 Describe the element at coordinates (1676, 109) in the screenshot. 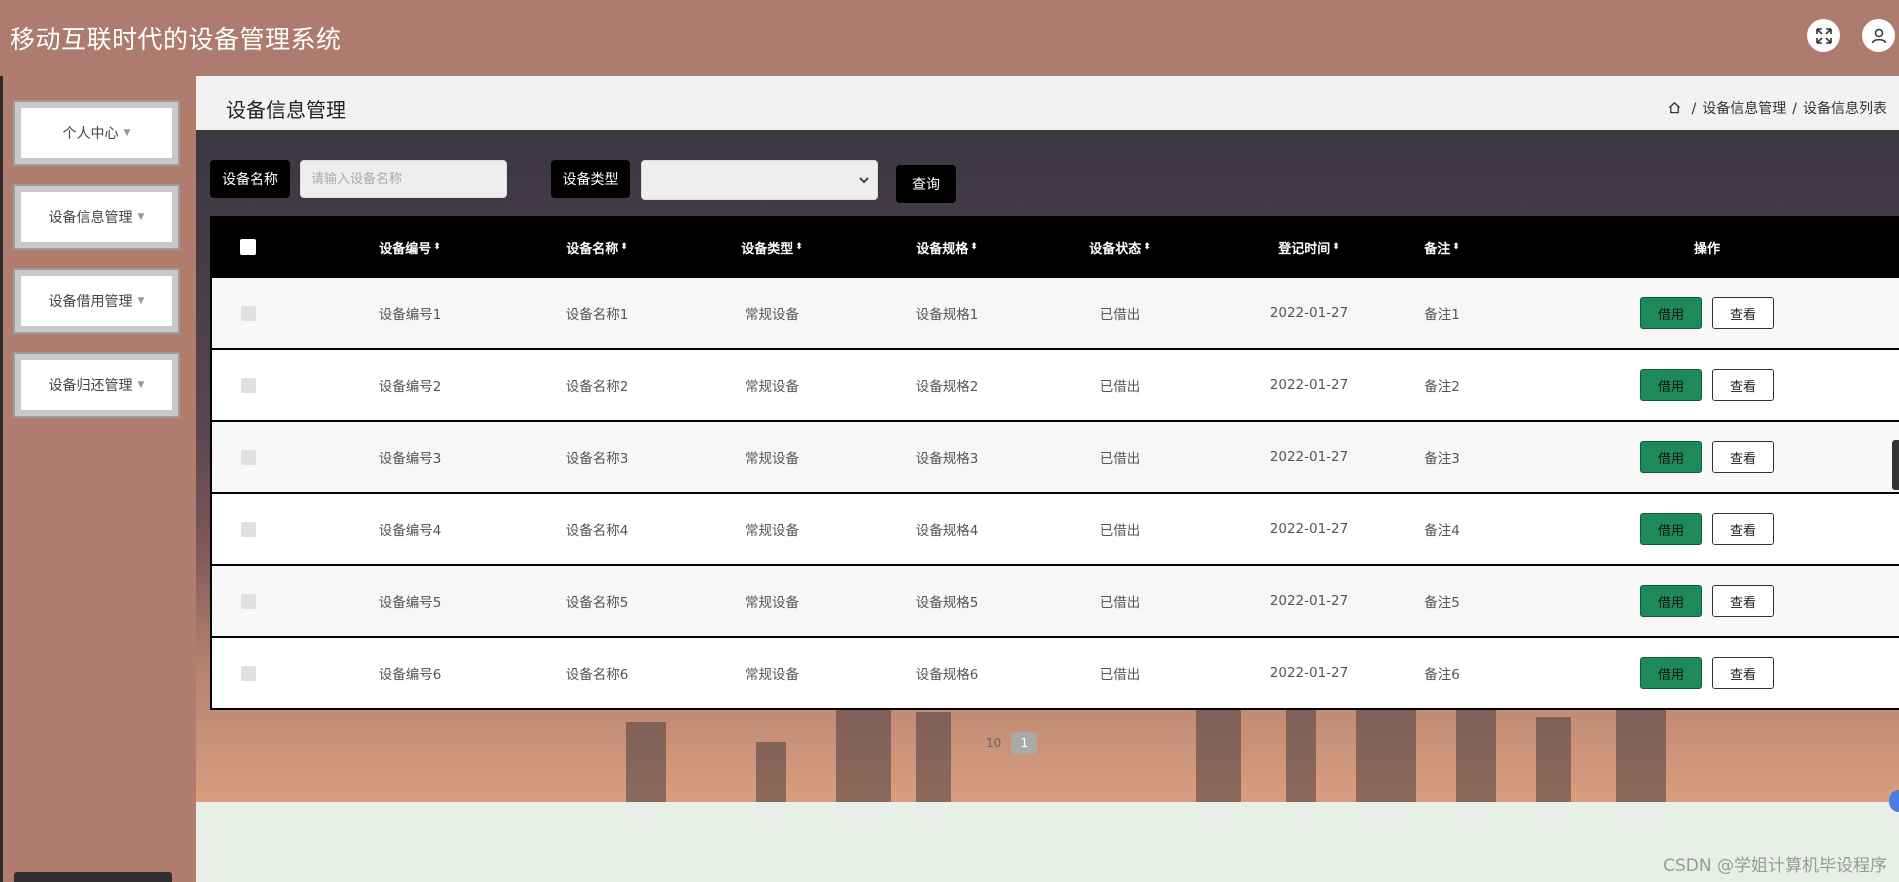

I see `home-icon` at that location.